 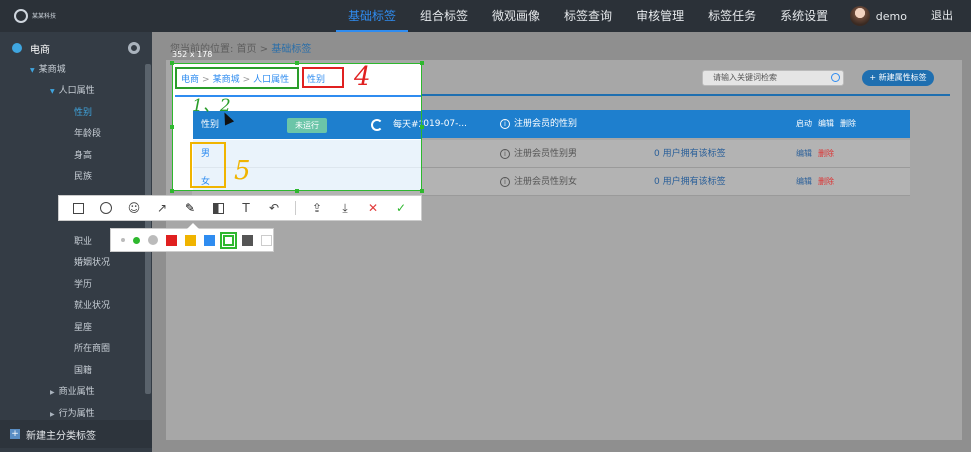 What do you see at coordinates (192, 54) in the screenshot?
I see `capture-size-label: 352 x 178` at bounding box center [192, 54].